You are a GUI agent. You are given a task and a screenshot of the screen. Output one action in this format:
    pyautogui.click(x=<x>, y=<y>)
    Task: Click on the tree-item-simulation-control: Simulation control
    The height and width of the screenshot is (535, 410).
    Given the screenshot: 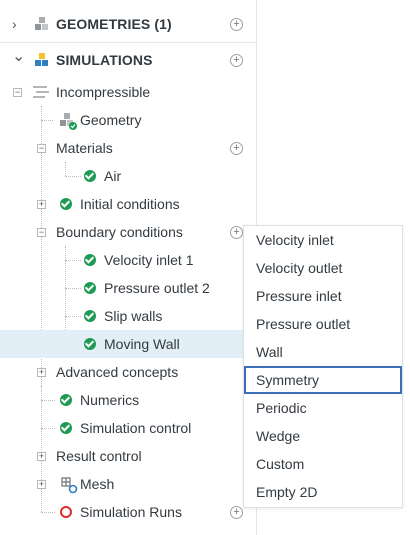 What is the action you would take?
    pyautogui.click(x=128, y=428)
    